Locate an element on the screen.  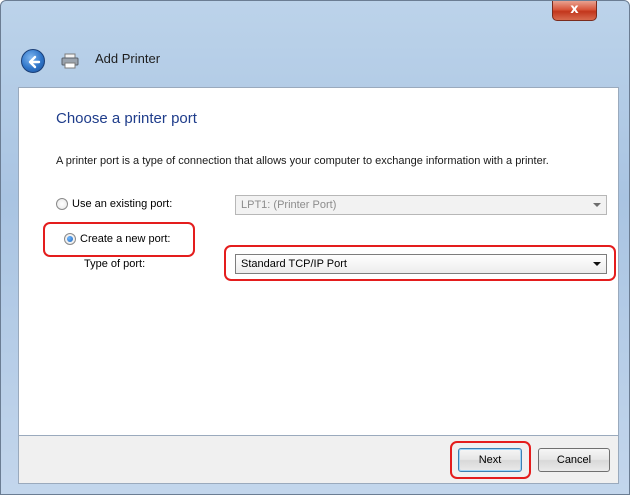
new-port-highlight is located at coordinates (119, 239).